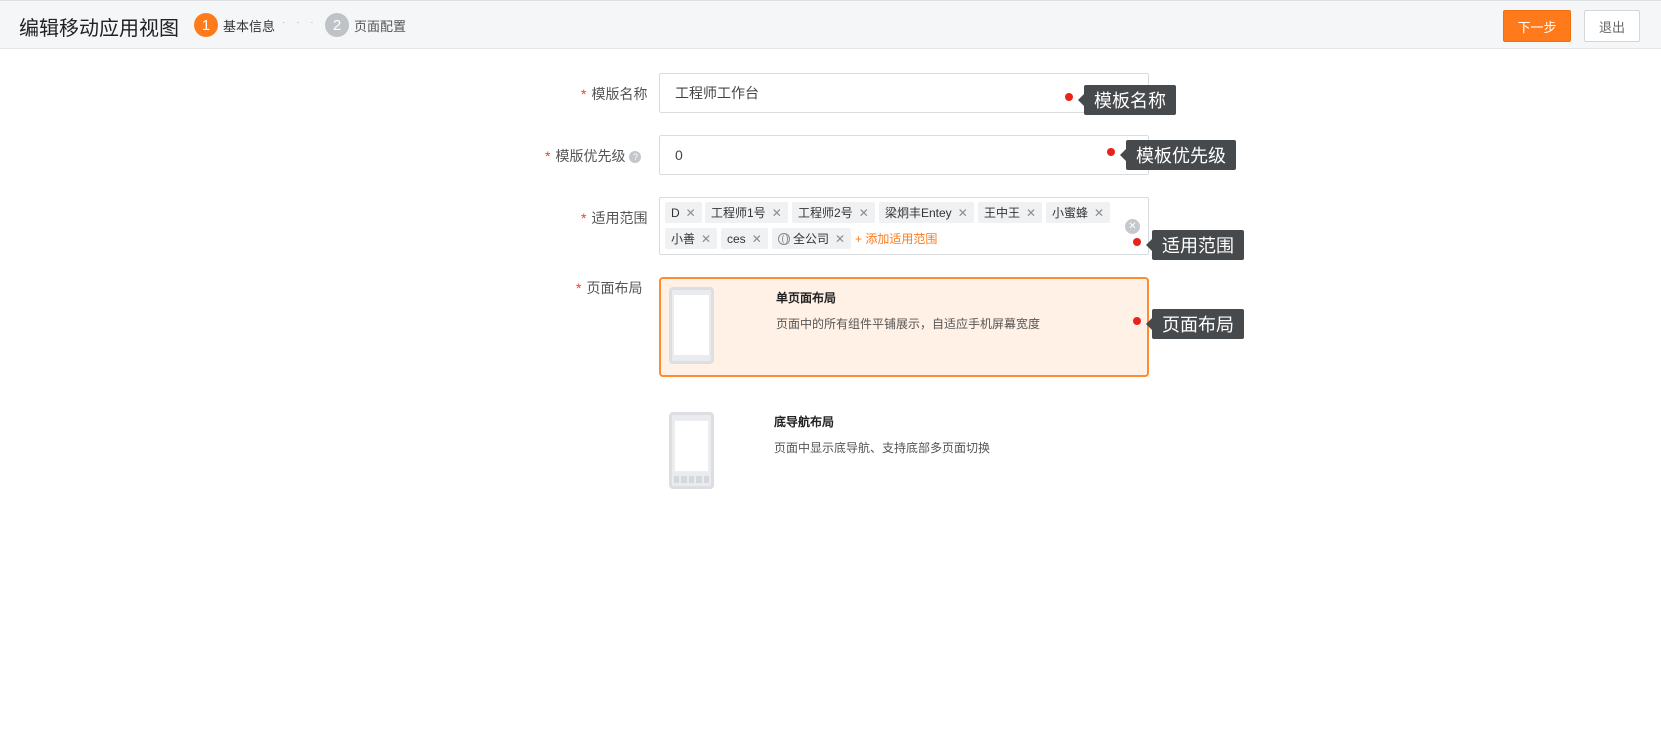 The image size is (1661, 753). I want to click on step-page-config: 2 页面配置, so click(365, 25).